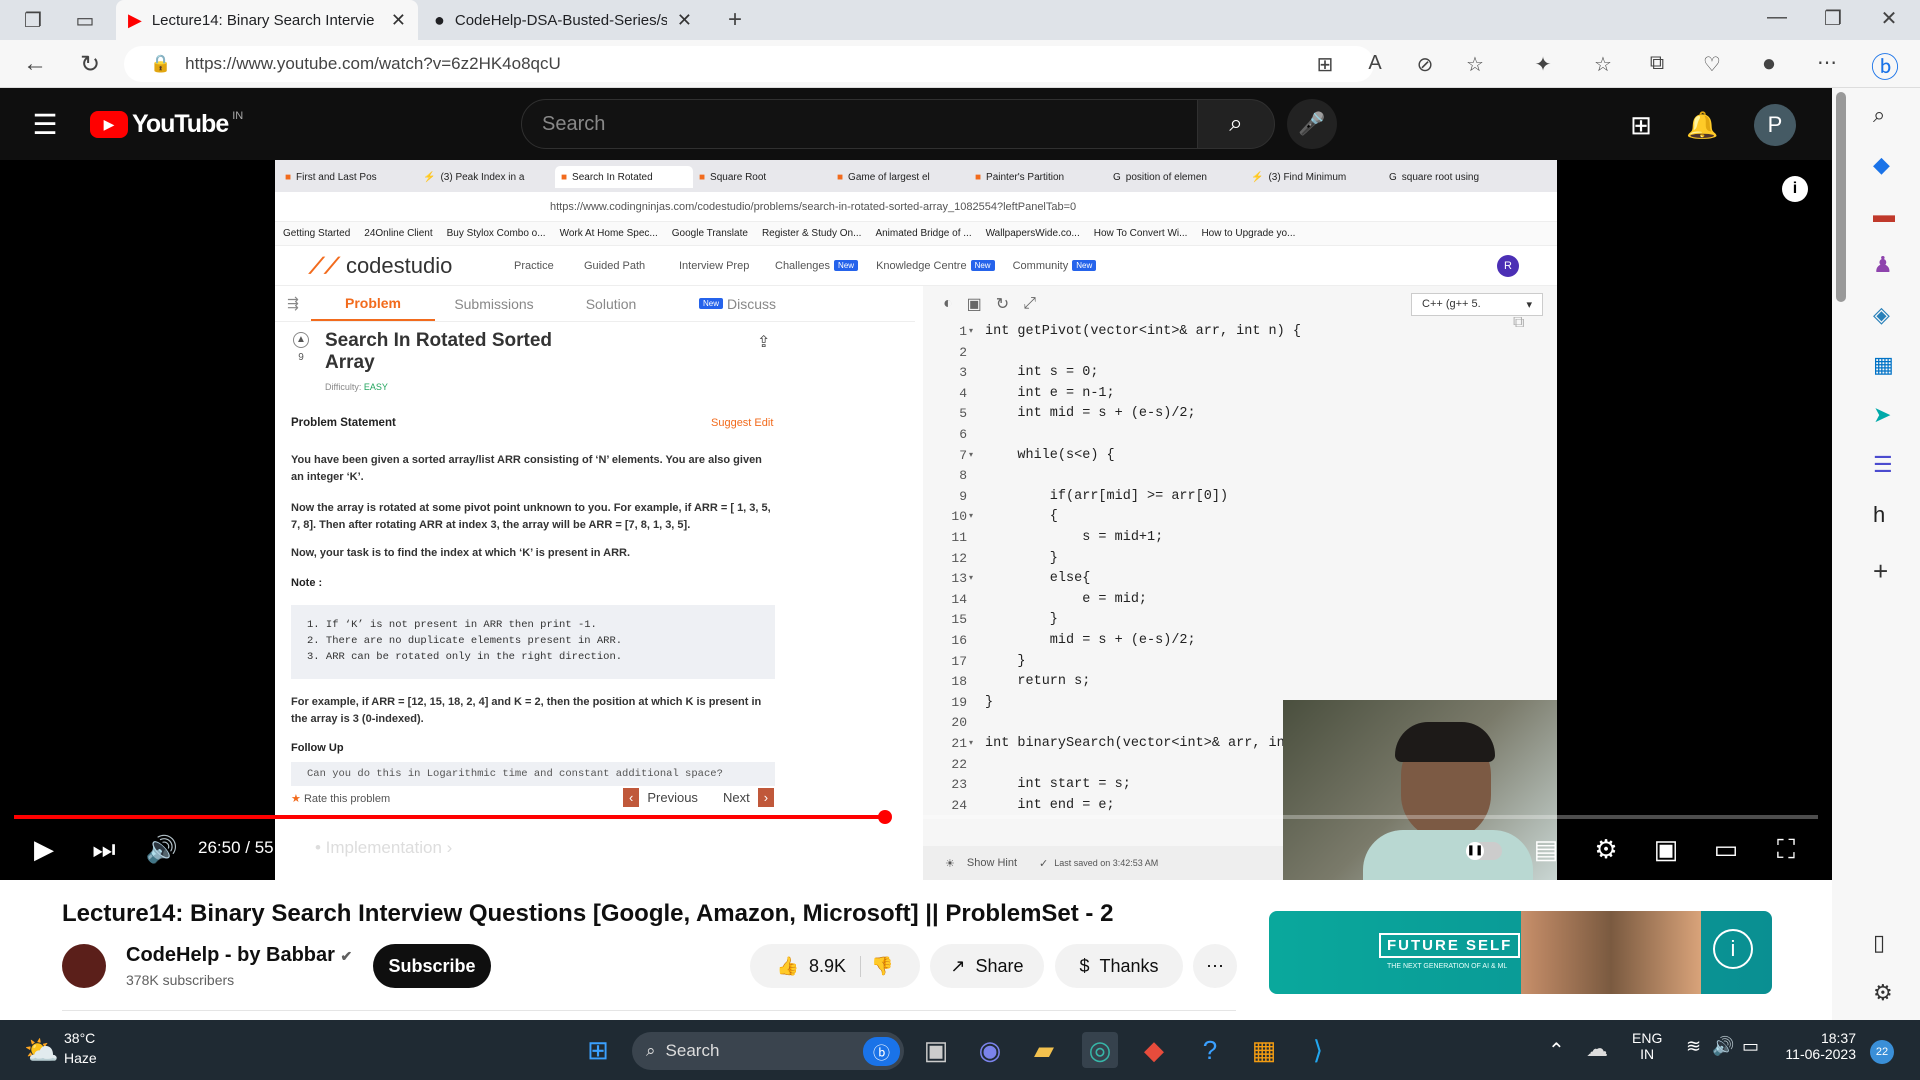 This screenshot has width=1920, height=1080. Describe the element at coordinates (1312, 124) in the screenshot. I see `microphone-icon: 🎤` at that location.